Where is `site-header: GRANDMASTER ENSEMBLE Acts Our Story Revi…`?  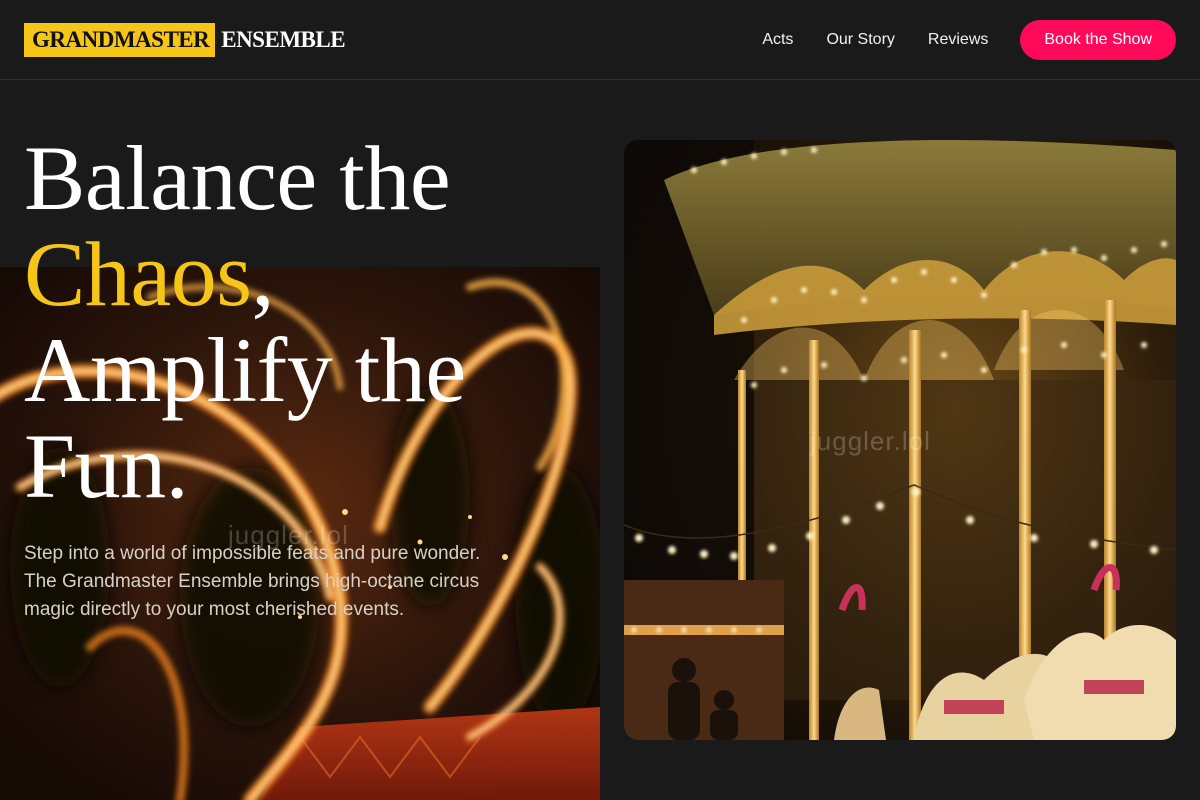
site-header: GRANDMASTER ENSEMBLE Acts Our Story Revi… is located at coordinates (600, 40).